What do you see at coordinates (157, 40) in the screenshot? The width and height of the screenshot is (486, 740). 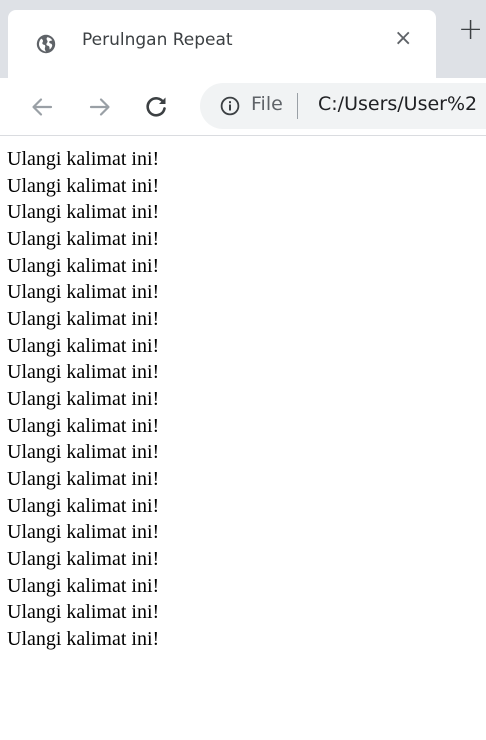 I see `tab-title: Perulngan Repeat` at bounding box center [157, 40].